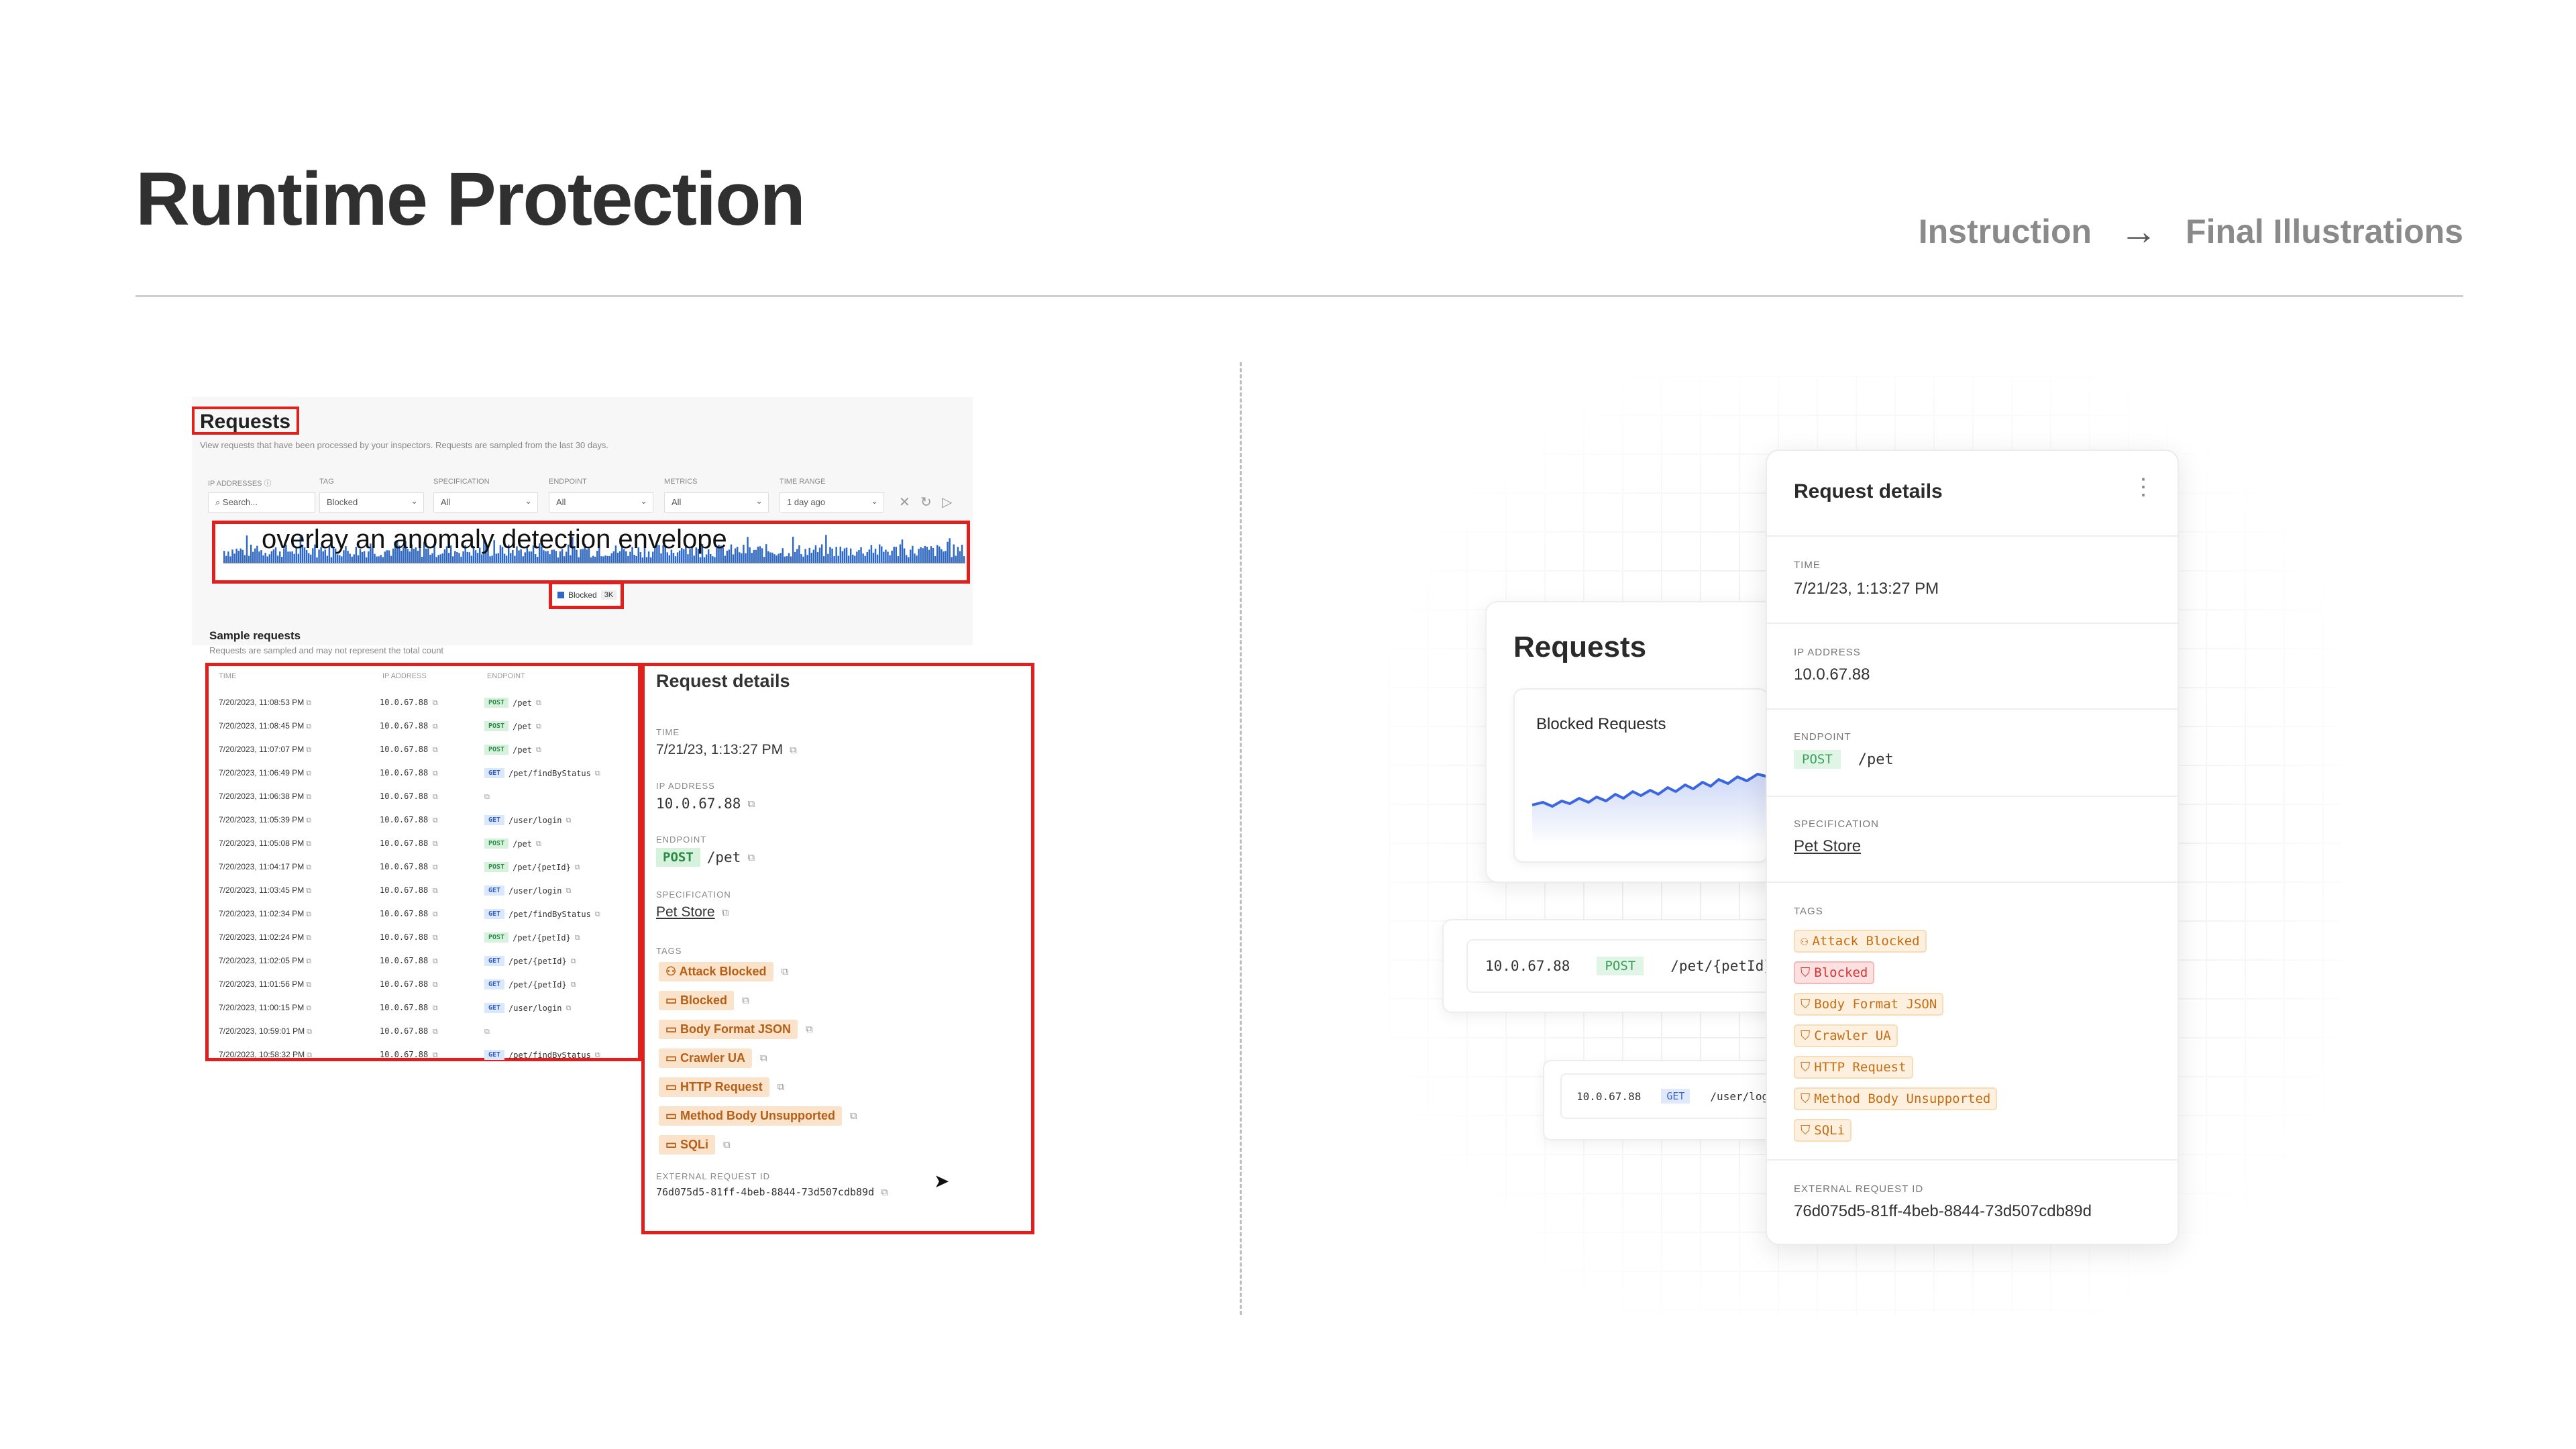 Image resolution: width=2576 pixels, height=1449 pixels. I want to click on shield-icon: ⛉, so click(1806, 1035).